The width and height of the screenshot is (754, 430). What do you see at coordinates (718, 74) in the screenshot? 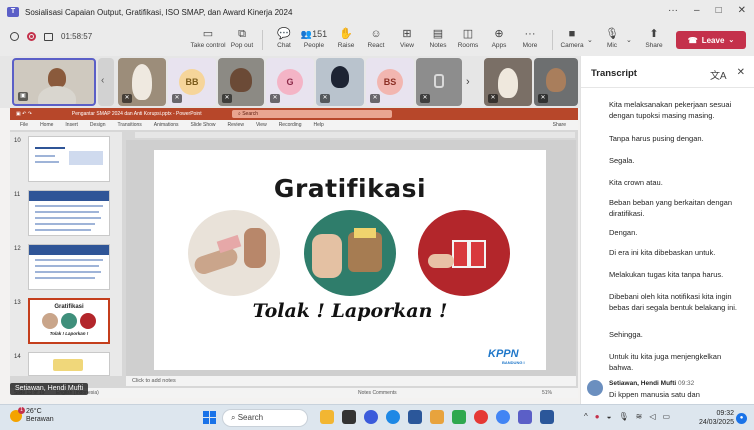
I see `language-icon: 文A` at bounding box center [718, 74].